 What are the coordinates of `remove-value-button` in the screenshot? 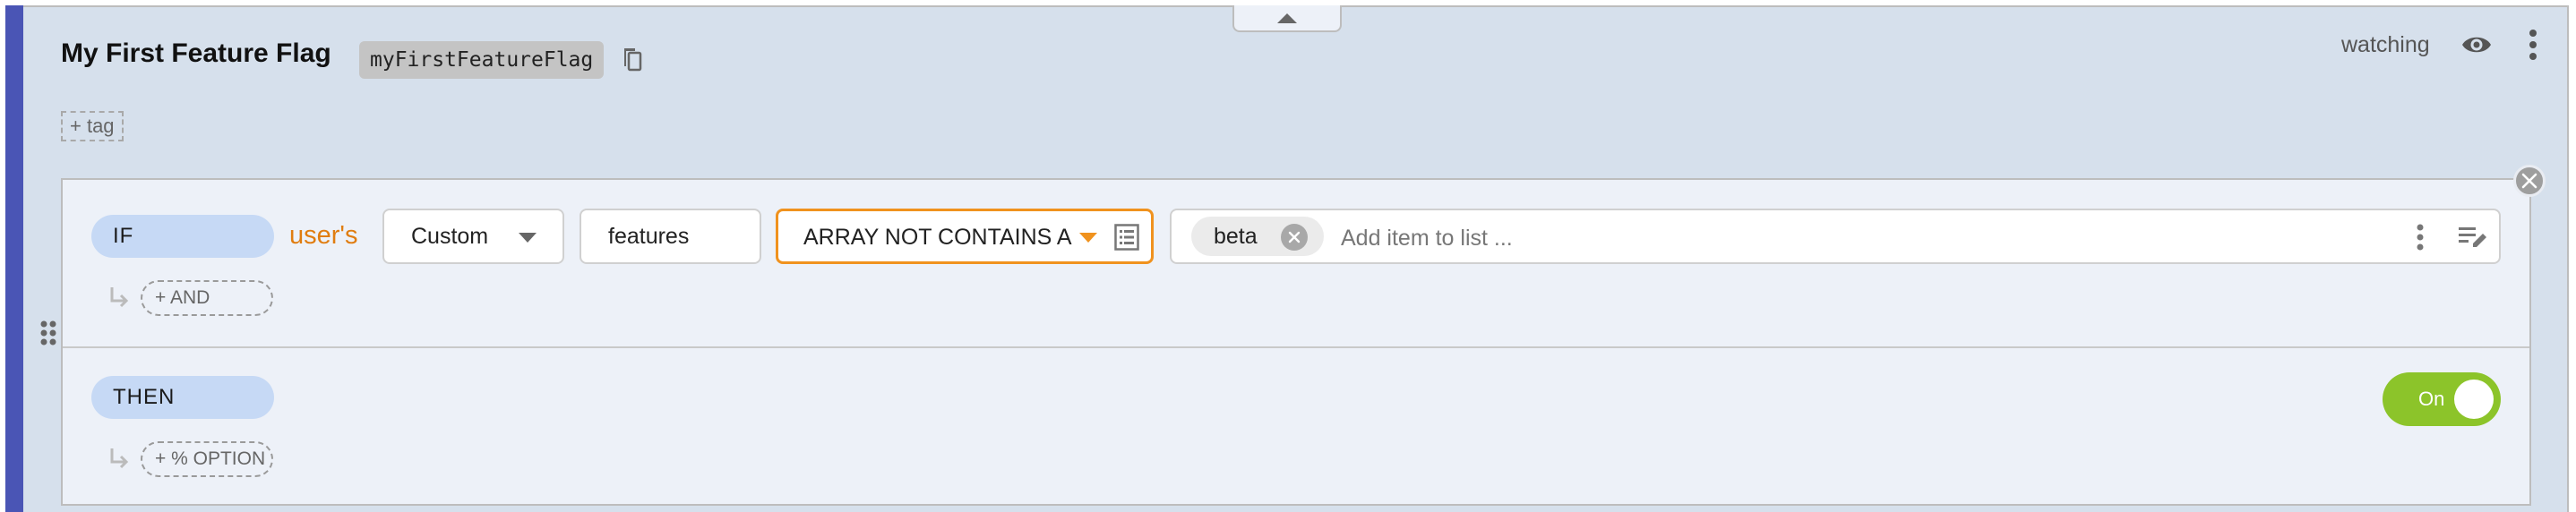 It's located at (1294, 237).